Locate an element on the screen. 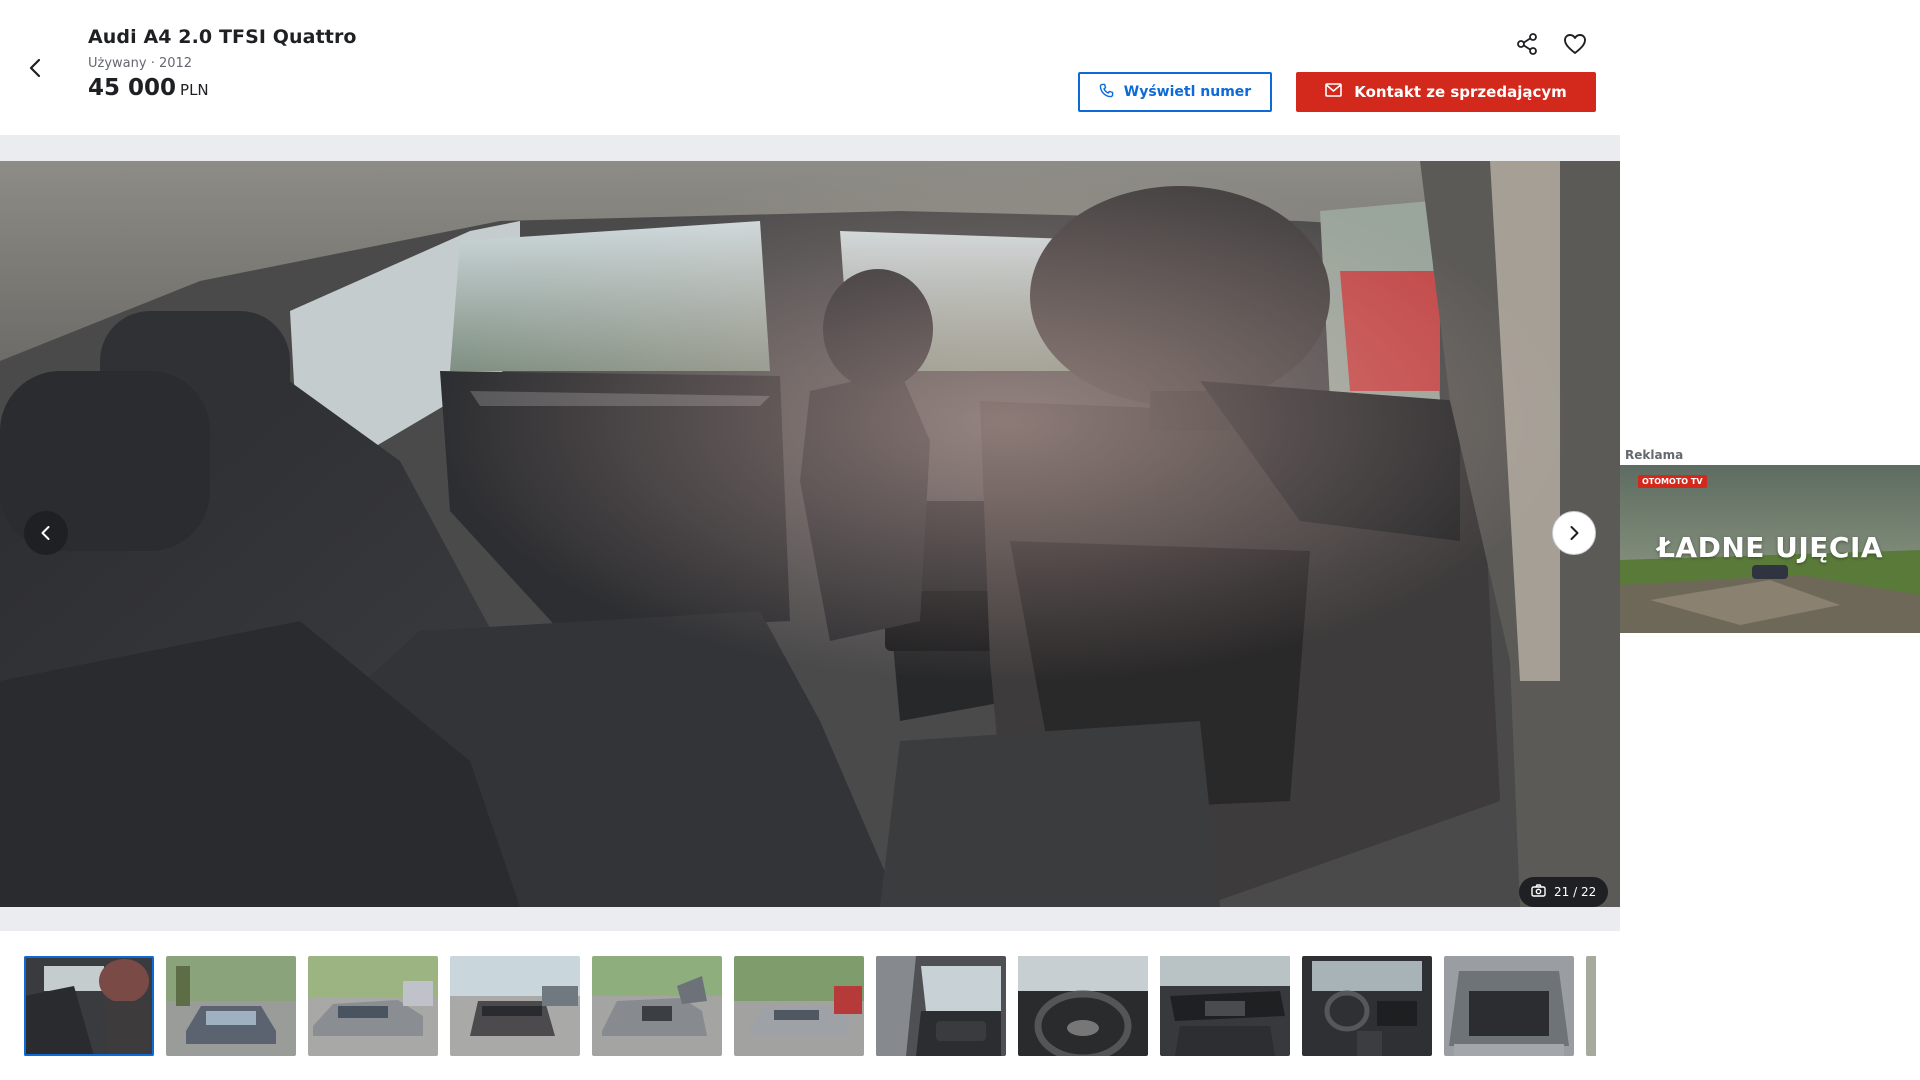 This screenshot has height=1080, width=1920. share-icon is located at coordinates (1527, 44).